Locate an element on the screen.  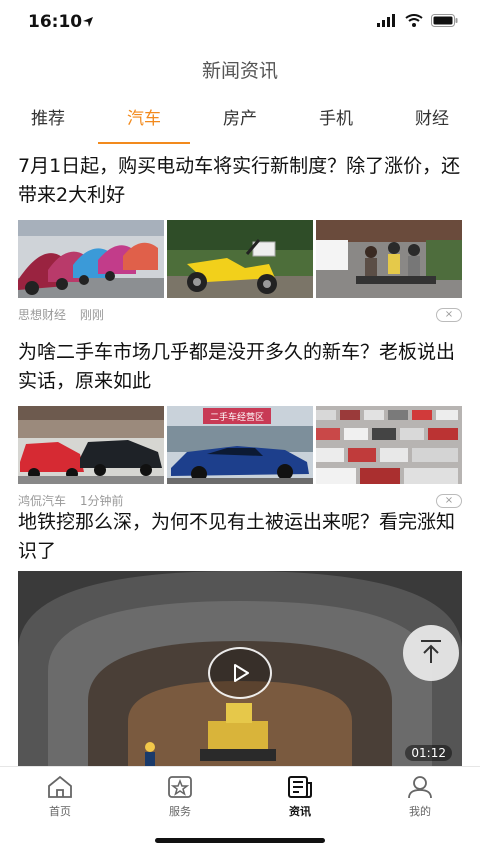
tab-auto: 汽车 is located at coordinates (144, 124).